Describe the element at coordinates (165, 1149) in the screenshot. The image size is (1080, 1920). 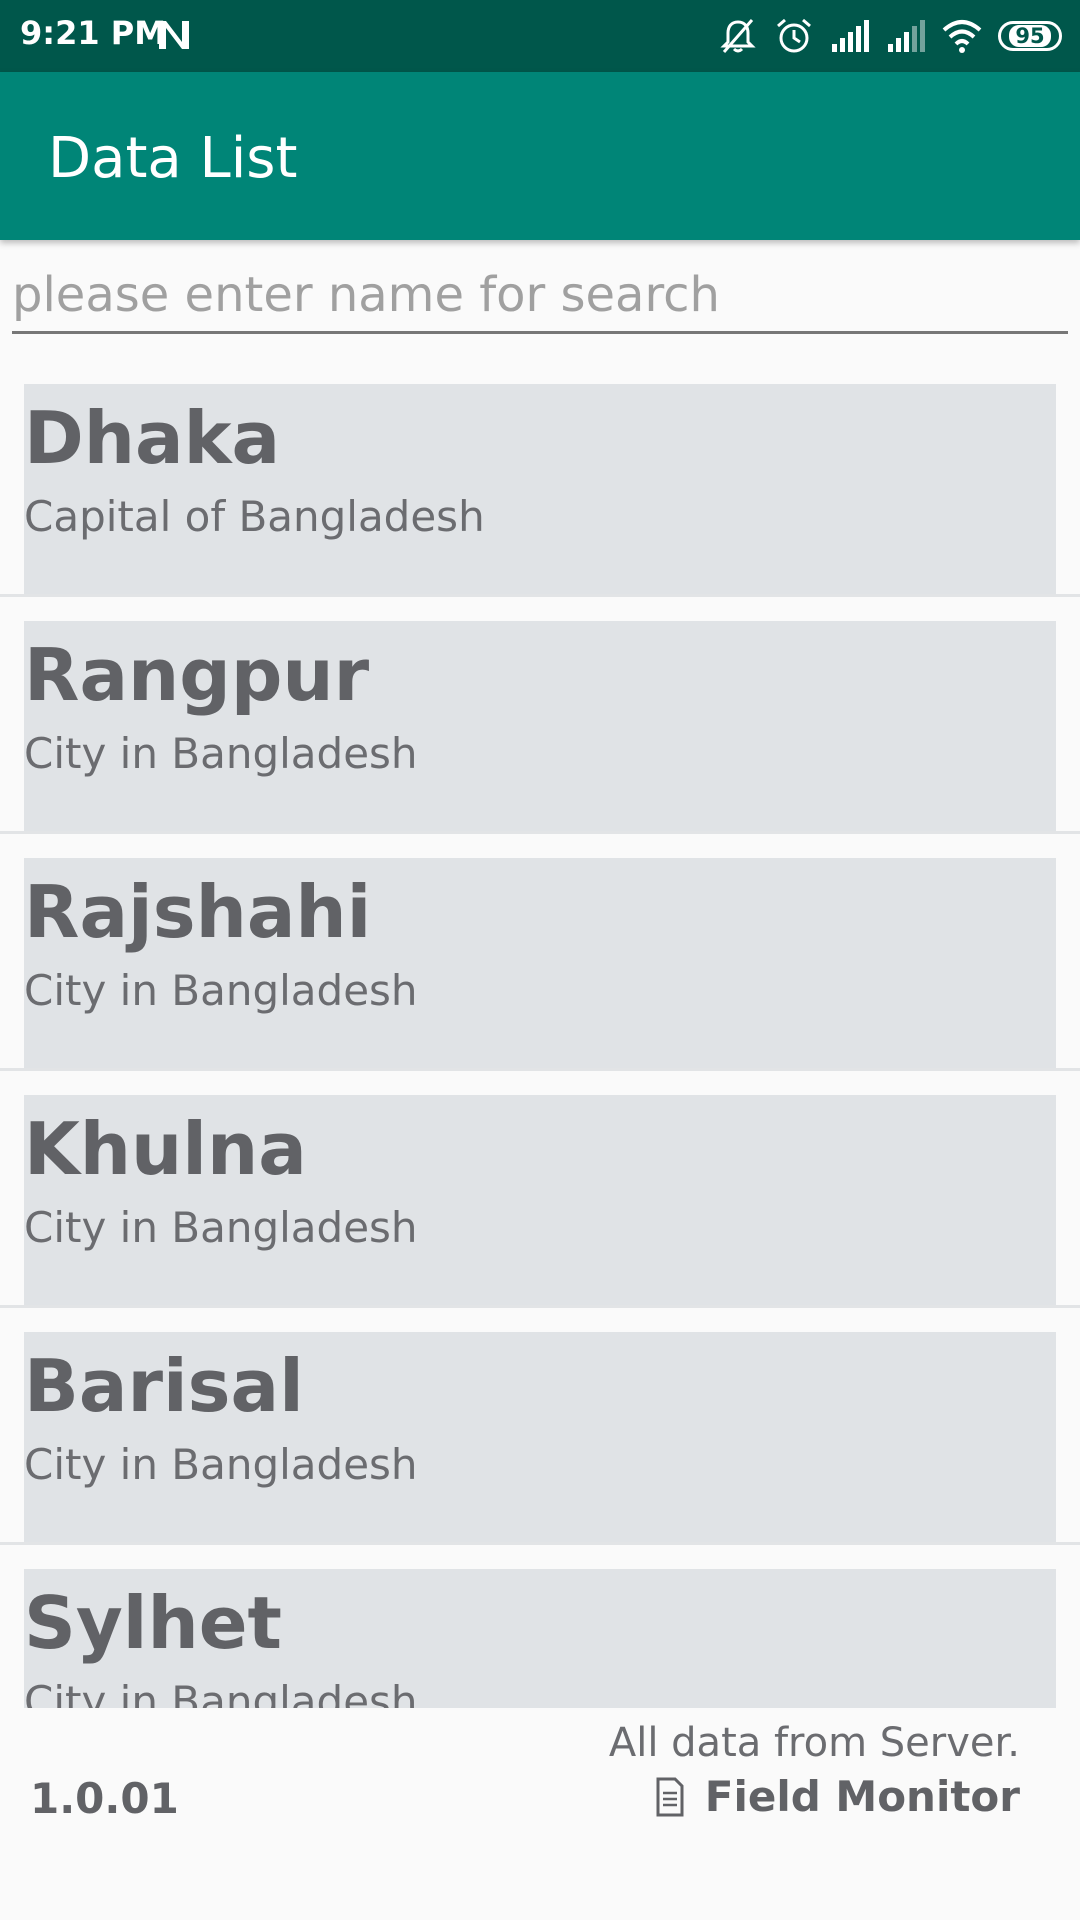
I see `item-name: Khulna` at that location.